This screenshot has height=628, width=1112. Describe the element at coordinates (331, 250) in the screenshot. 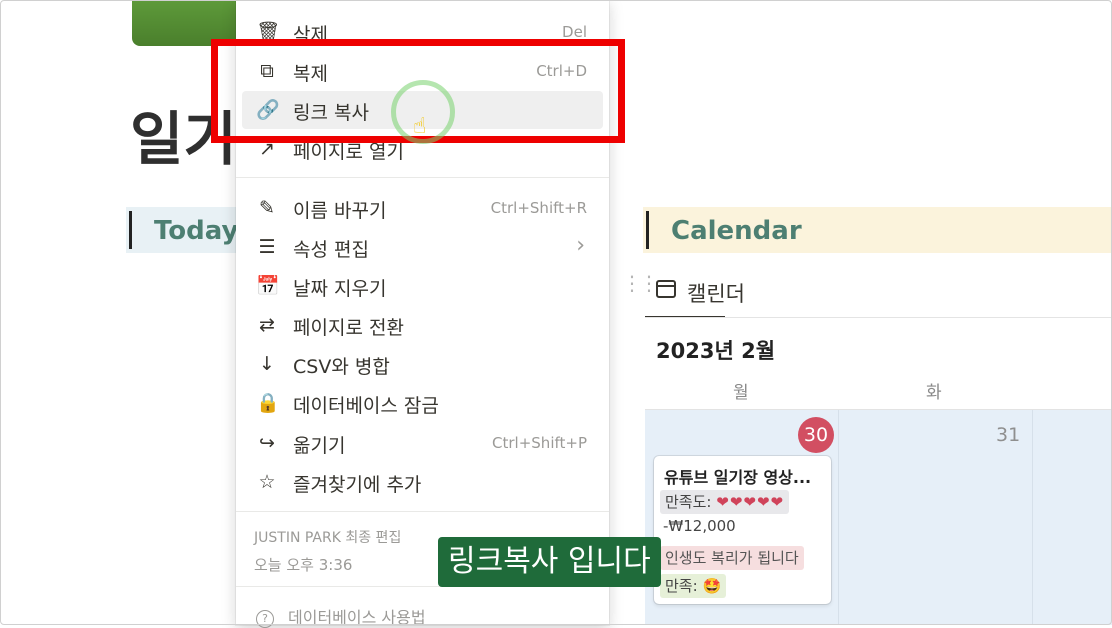

I see `menu-item-label: 속성 편집` at that location.